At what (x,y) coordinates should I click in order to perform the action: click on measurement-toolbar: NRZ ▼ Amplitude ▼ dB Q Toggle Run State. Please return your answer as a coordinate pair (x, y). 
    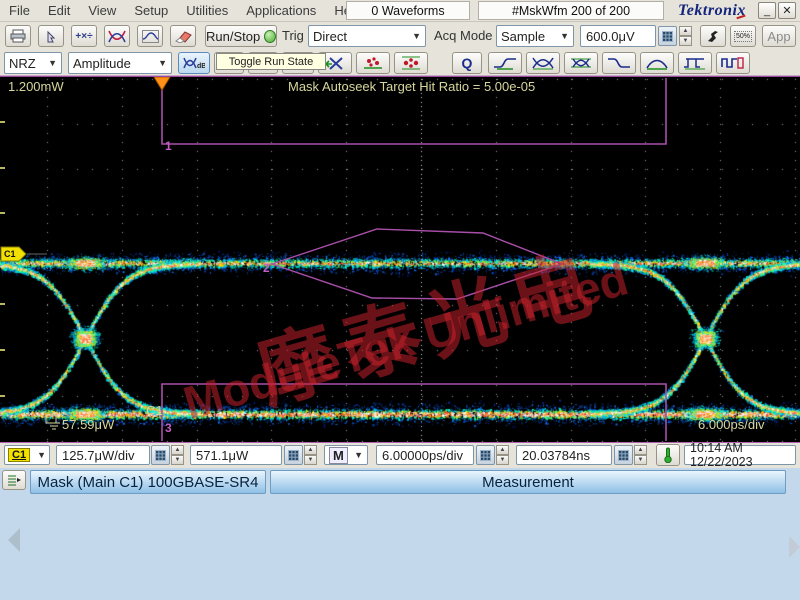
    Looking at the image, I should click on (400, 63).